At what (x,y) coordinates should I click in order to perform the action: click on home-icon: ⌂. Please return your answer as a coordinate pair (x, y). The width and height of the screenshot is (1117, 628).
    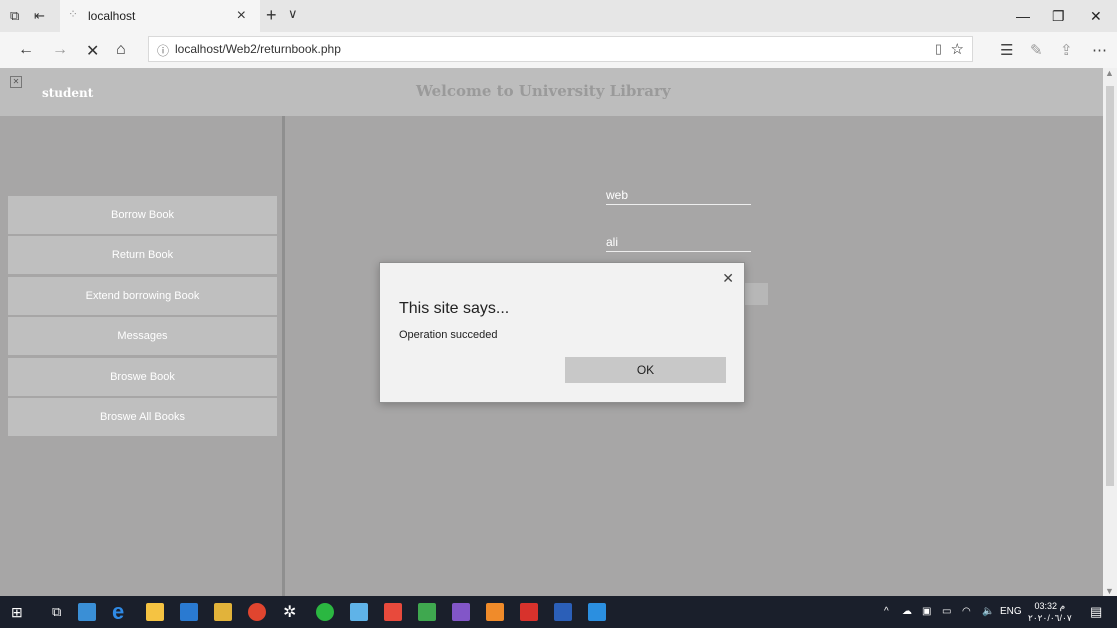
    Looking at the image, I should click on (121, 50).